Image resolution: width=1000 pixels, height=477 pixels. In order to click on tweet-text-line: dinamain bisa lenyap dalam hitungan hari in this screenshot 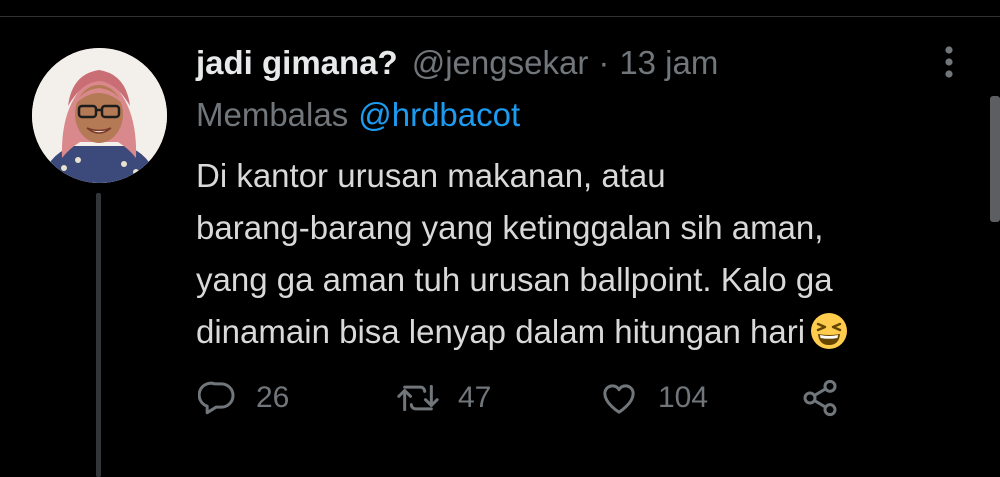, I will do `click(576, 332)`.